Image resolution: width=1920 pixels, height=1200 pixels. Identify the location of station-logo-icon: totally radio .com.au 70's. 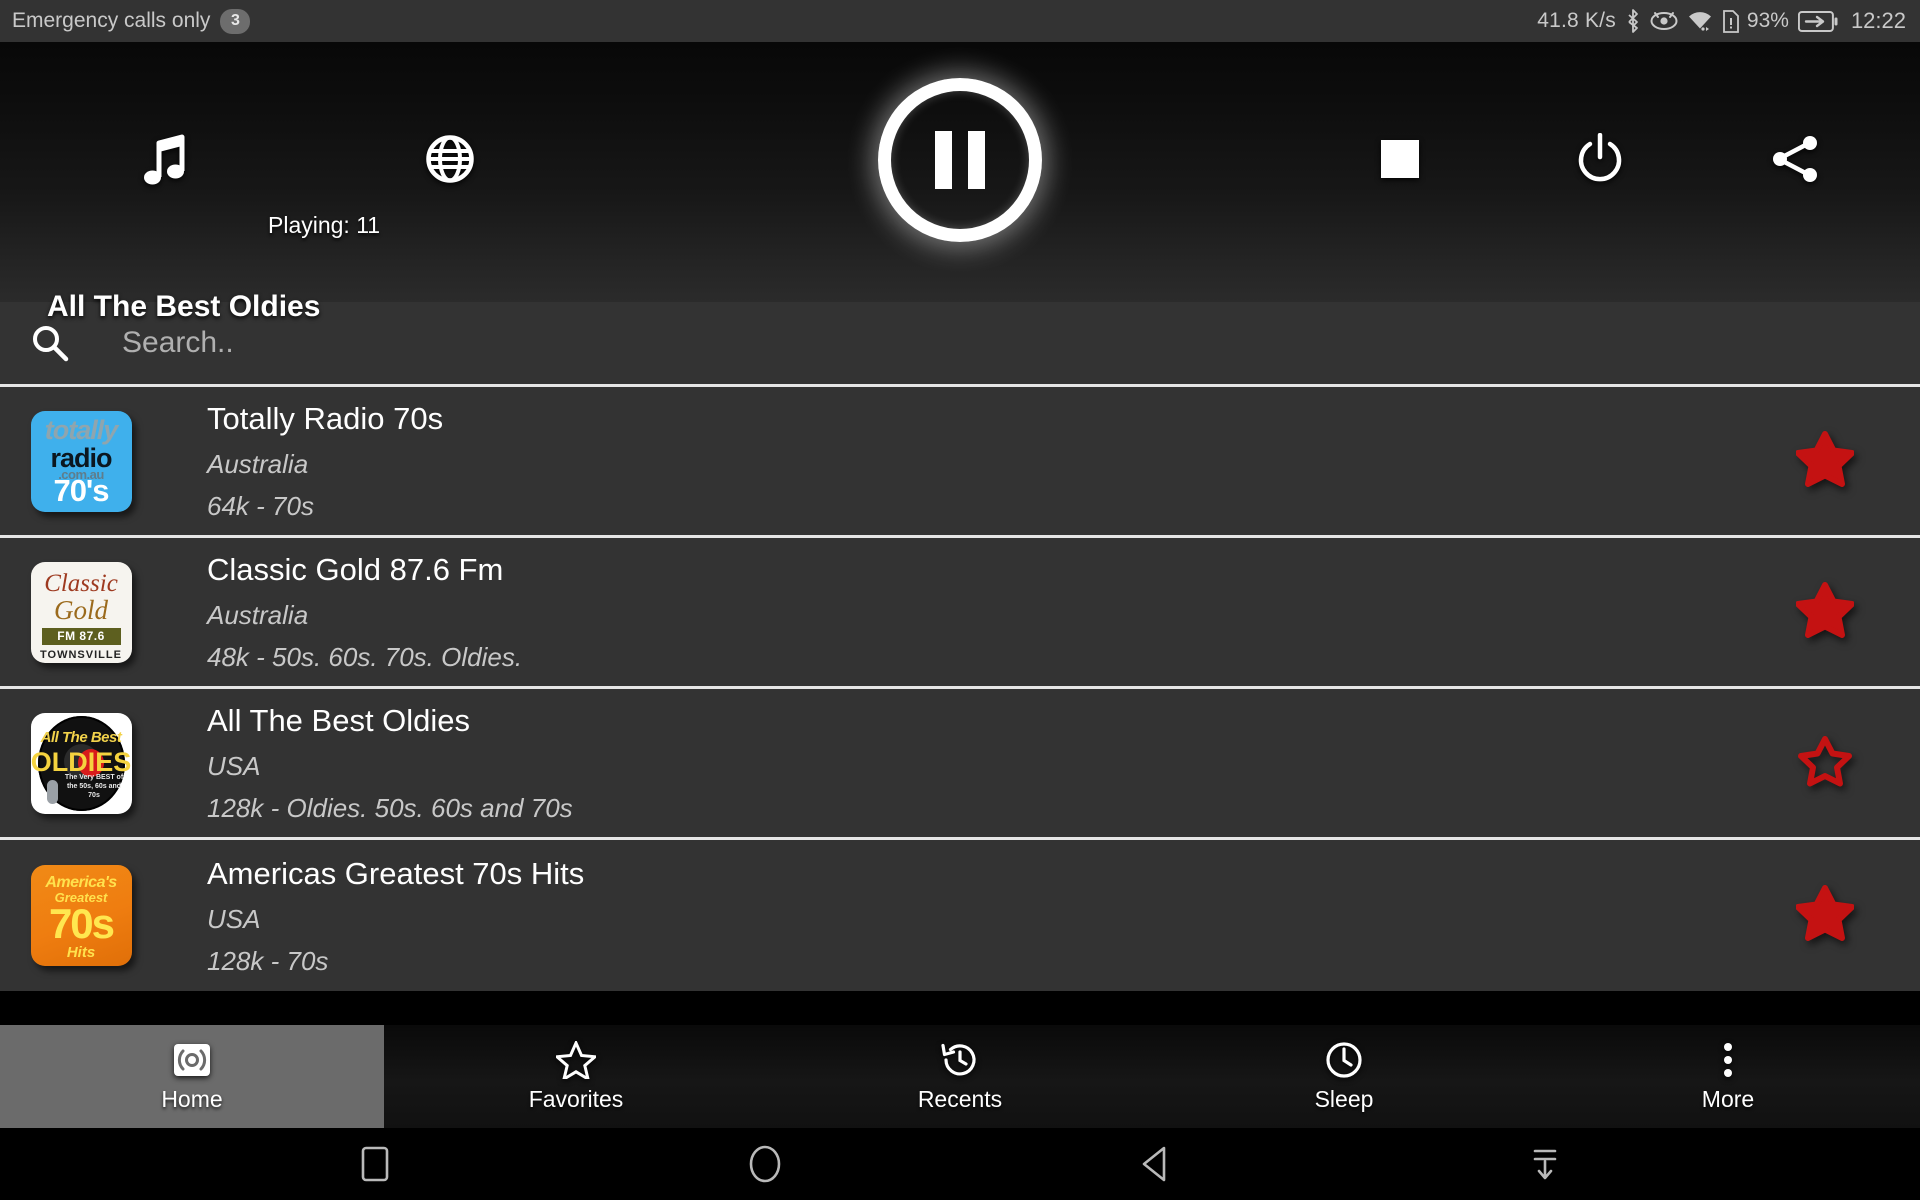
(81, 461).